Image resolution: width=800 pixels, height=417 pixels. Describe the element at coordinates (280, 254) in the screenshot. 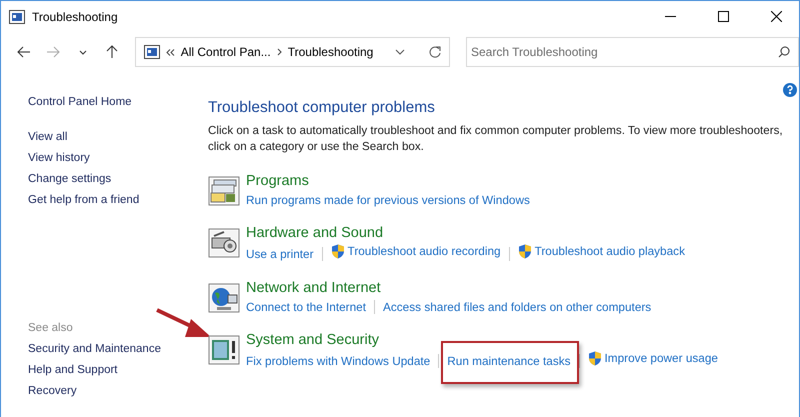

I see `task-link: Use a printer` at that location.